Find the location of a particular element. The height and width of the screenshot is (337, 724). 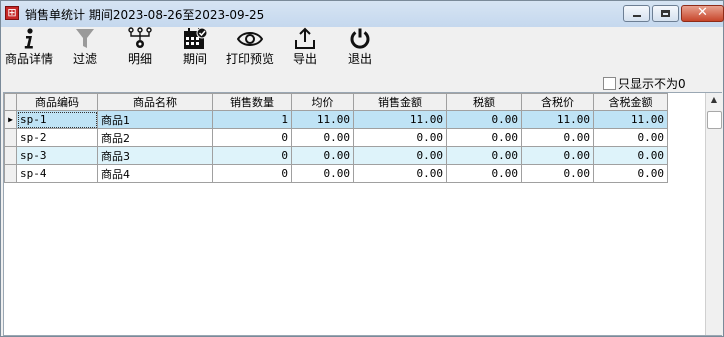

grid-app-icon: ⊞ is located at coordinates (12, 13).